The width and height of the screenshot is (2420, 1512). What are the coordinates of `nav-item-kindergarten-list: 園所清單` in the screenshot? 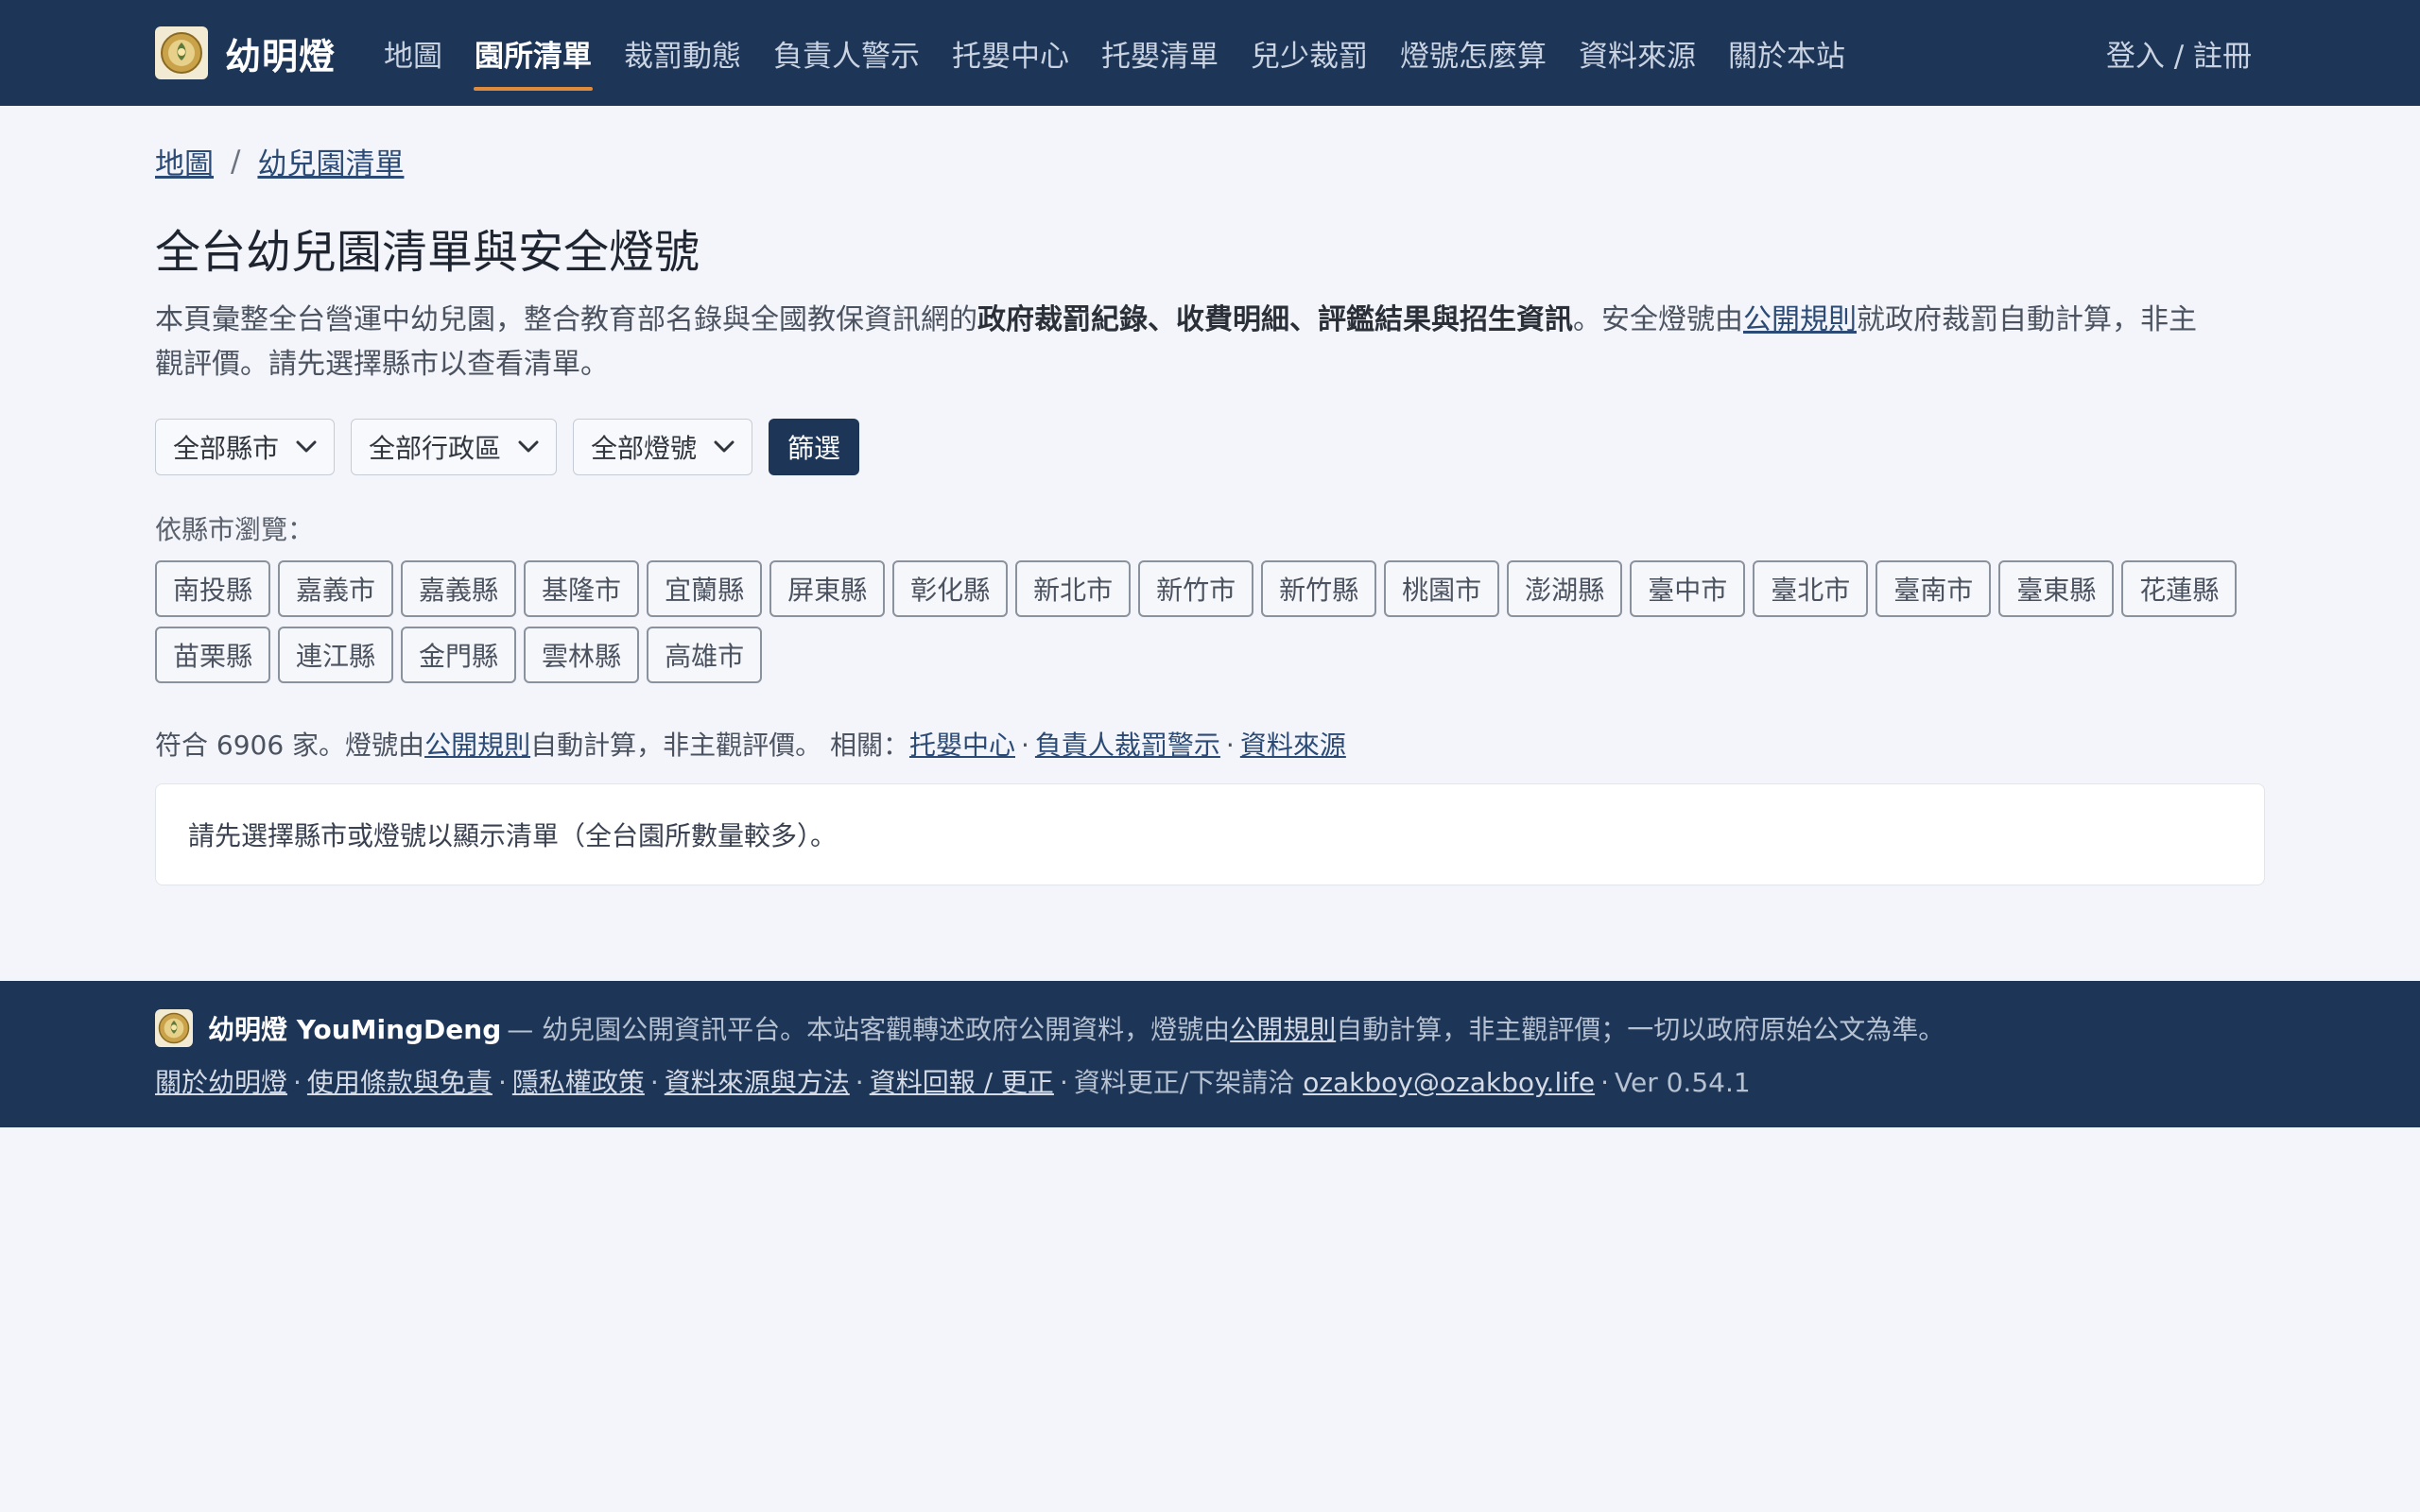 It's located at (533, 53).